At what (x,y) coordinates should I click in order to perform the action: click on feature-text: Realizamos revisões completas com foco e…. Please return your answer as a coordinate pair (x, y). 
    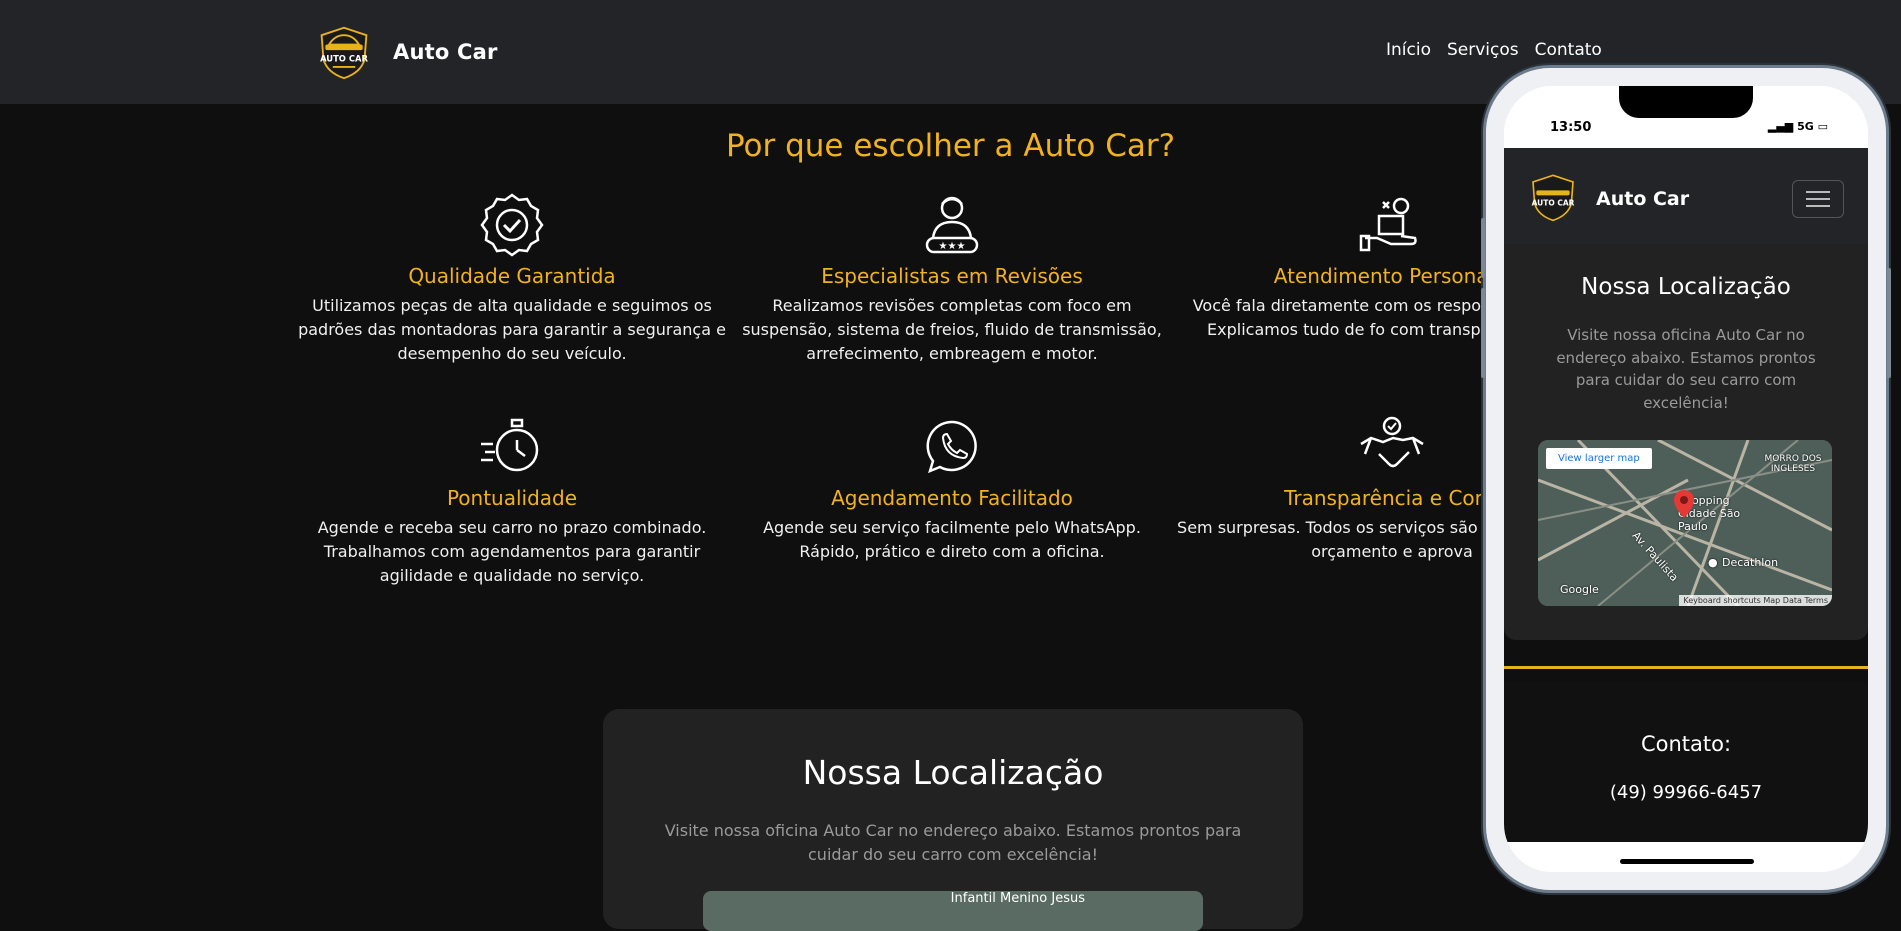
    Looking at the image, I should click on (952, 329).